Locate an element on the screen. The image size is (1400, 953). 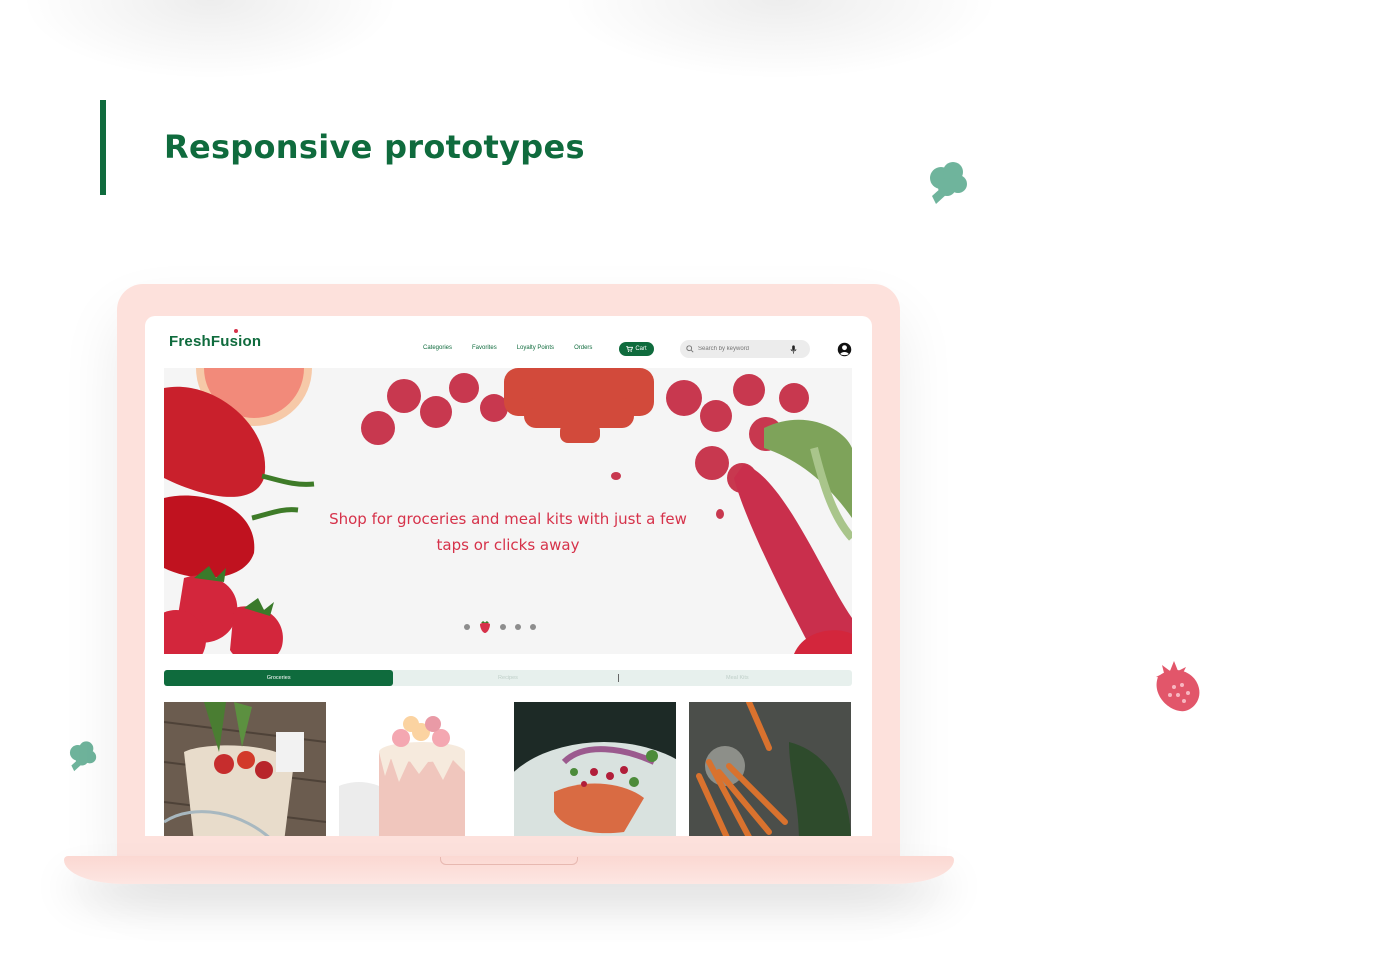
hero-tagline-line2: taps or clicks away is located at coordinates (508, 545).